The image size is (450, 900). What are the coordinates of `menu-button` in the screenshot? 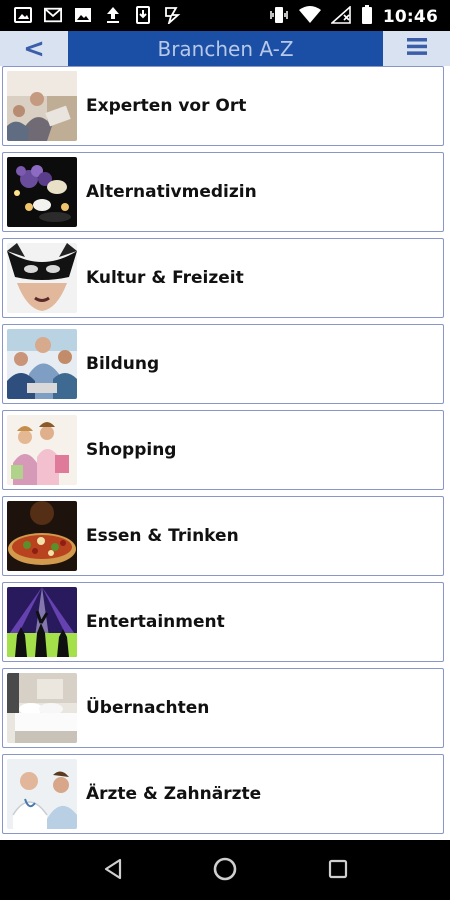 It's located at (416, 48).